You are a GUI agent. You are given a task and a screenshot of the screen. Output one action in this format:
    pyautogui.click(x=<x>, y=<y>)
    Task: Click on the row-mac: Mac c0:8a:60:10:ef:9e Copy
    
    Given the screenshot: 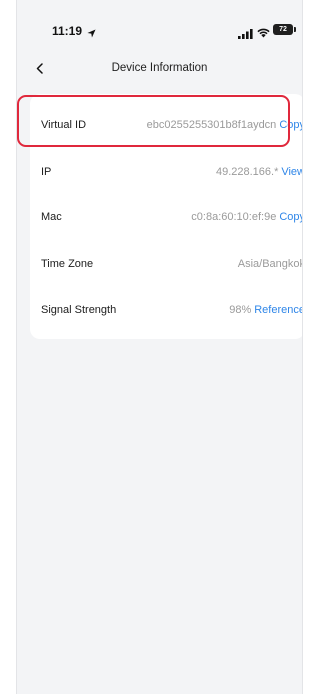 What is the action you would take?
    pyautogui.click(x=166, y=217)
    